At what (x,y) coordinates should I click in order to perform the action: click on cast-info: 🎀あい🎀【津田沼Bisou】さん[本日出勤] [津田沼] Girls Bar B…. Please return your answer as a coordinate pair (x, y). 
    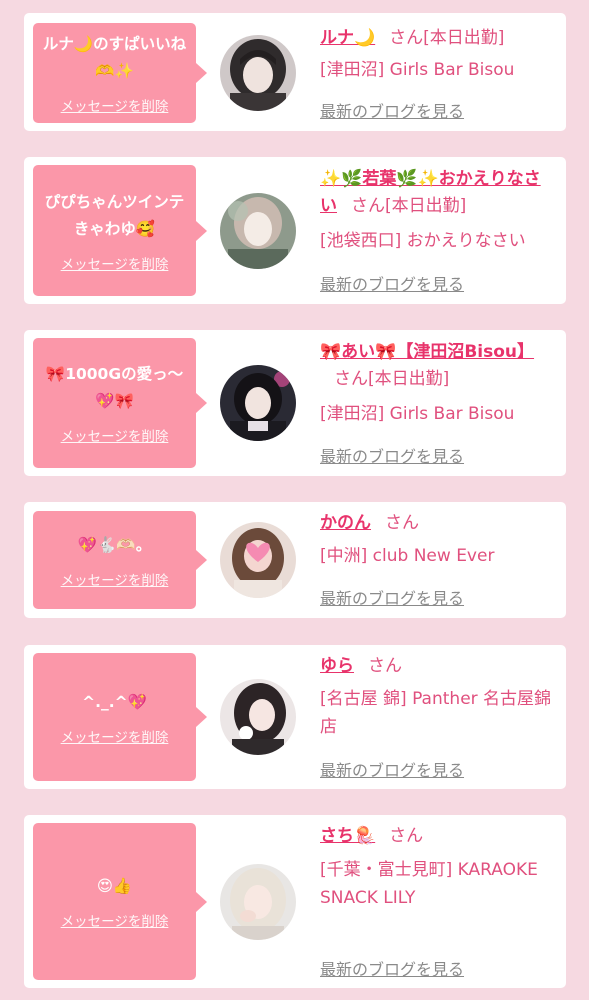
    Looking at the image, I should click on (438, 403).